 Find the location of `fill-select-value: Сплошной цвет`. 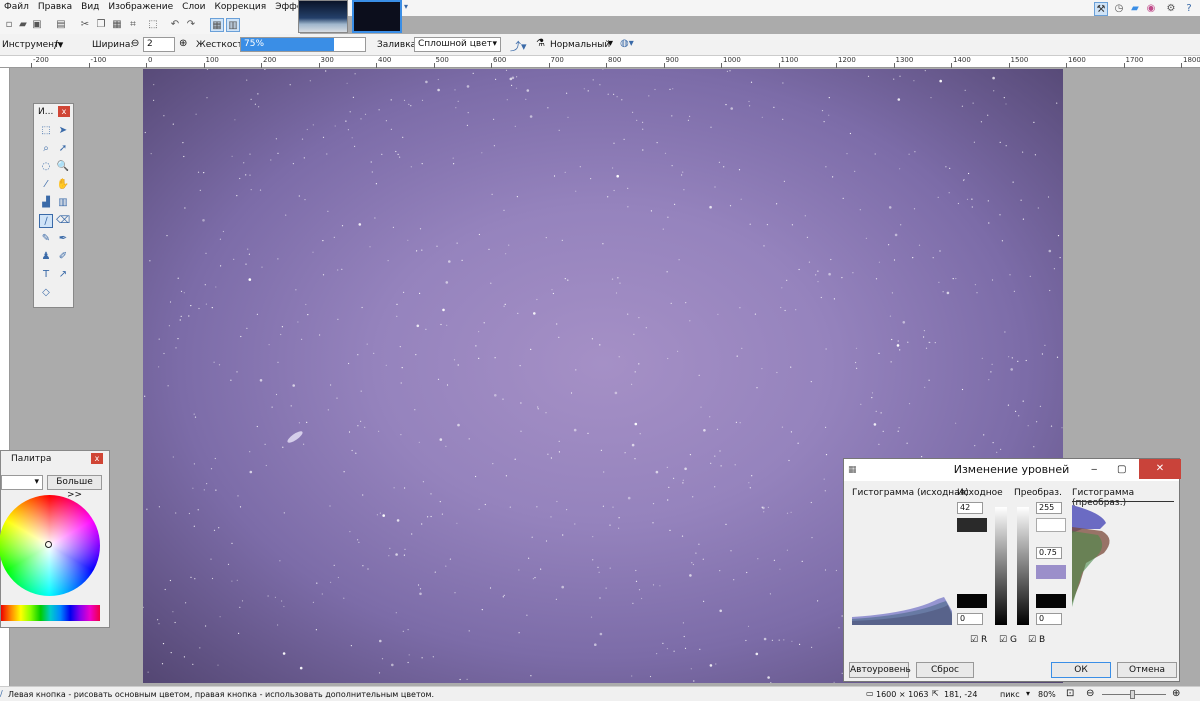

fill-select-value: Сплошной цвет is located at coordinates (455, 44).